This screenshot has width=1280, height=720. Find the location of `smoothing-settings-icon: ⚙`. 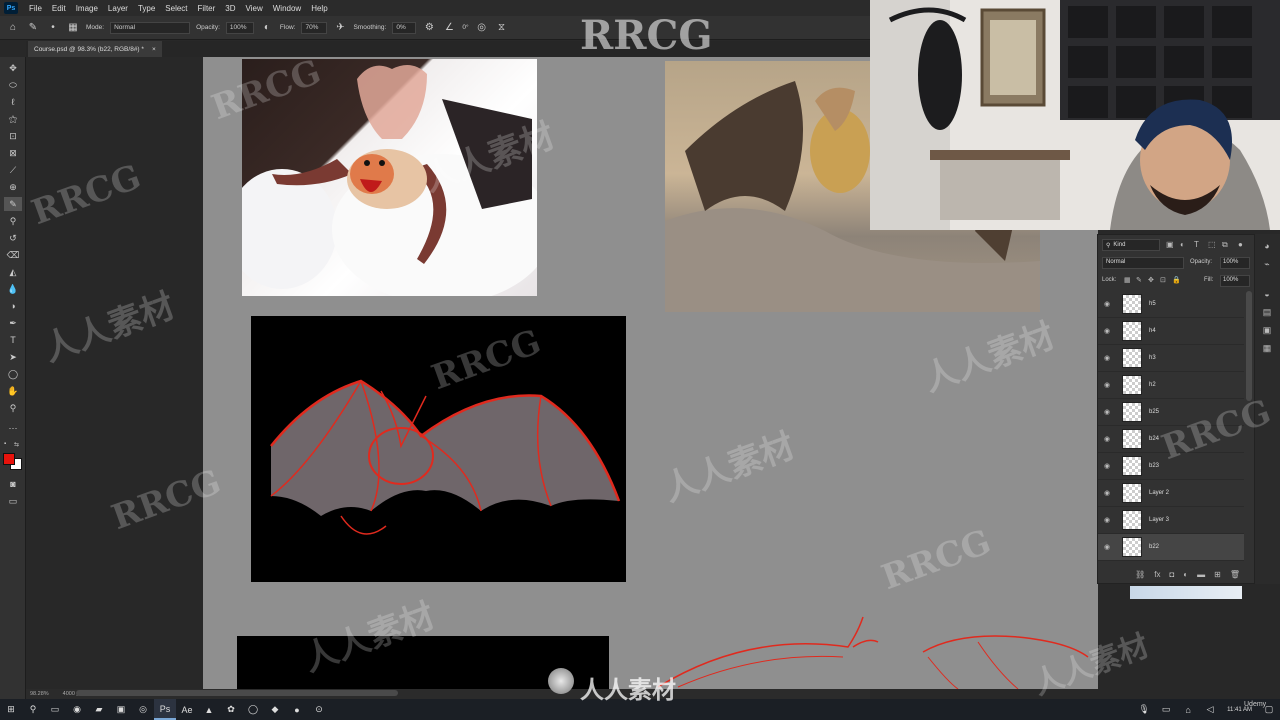

smoothing-settings-icon: ⚙ is located at coordinates (429, 27).